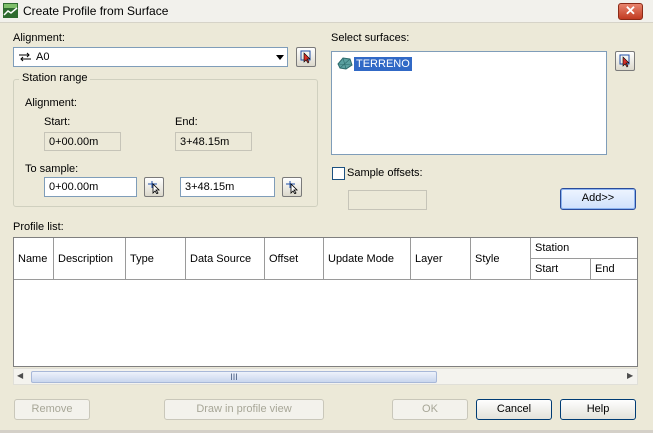 The height and width of the screenshot is (433, 653). What do you see at coordinates (561, 269) in the screenshot?
I see `column-header-station-start: Start` at bounding box center [561, 269].